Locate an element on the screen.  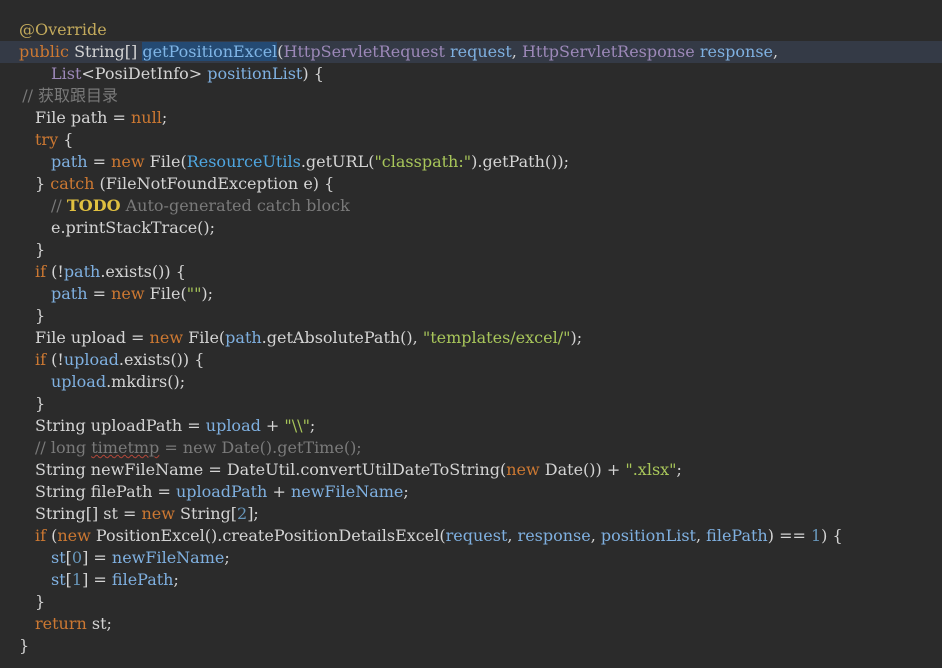
code-line: List<PosiDetInfo> positionList) { is located at coordinates (471, 74).